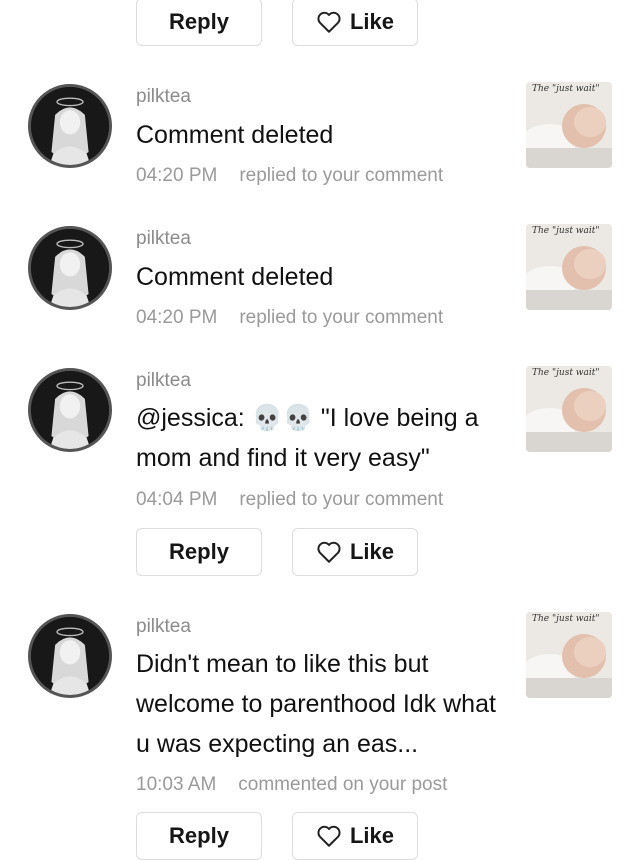  I want to click on action-text: commented on your post, so click(343, 784).